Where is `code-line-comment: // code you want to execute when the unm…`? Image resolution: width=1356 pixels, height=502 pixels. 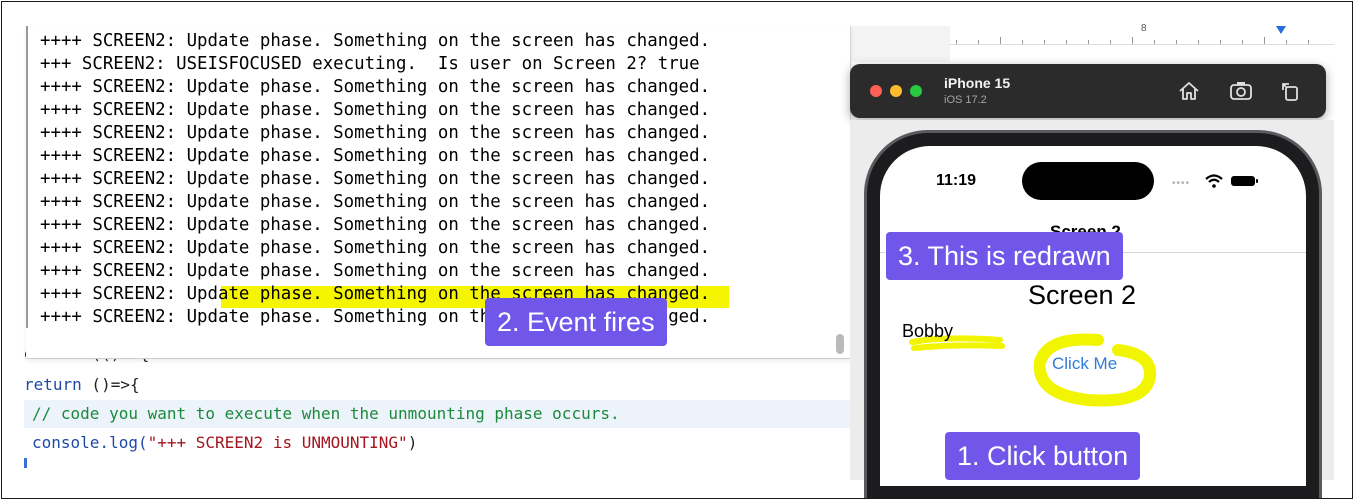 code-line-comment: // code you want to execute when the unm… is located at coordinates (326, 413).